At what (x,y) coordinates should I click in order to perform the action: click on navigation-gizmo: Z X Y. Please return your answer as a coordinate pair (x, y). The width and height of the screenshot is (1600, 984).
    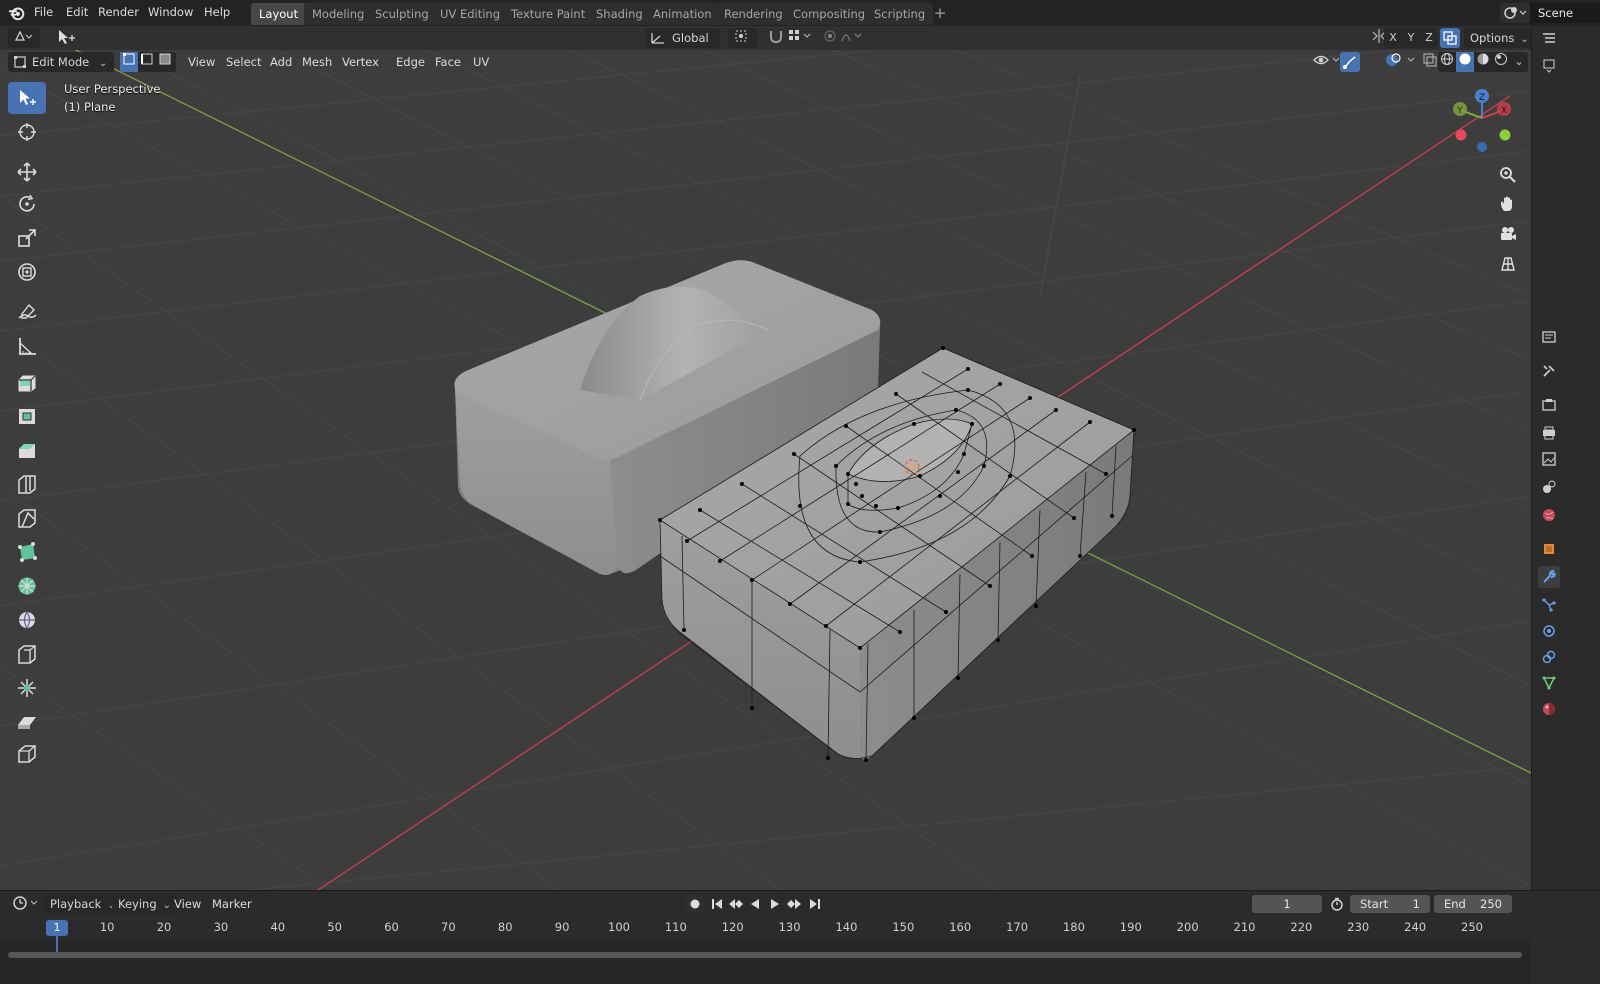
    Looking at the image, I should click on (1482, 123).